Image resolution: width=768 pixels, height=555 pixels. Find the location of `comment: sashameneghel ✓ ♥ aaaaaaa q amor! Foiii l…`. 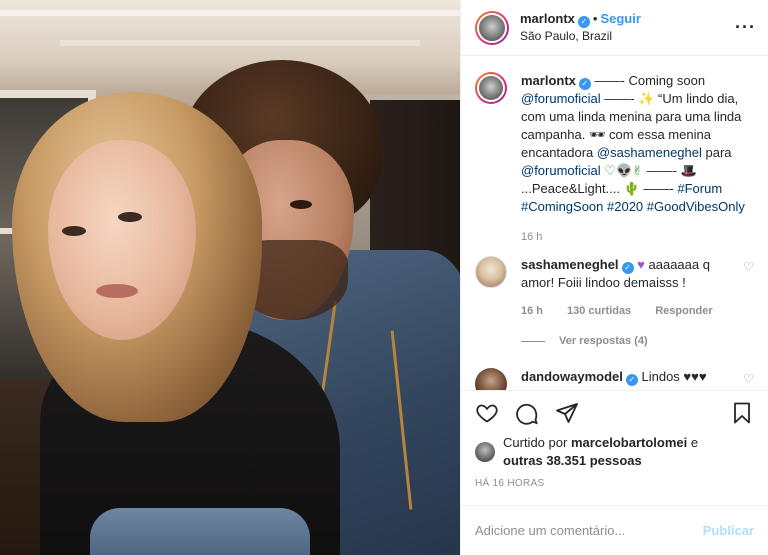

comment: sashameneghel ✓ ♥ aaaaaaa q amor! Foiii l… is located at coordinates (614, 303).